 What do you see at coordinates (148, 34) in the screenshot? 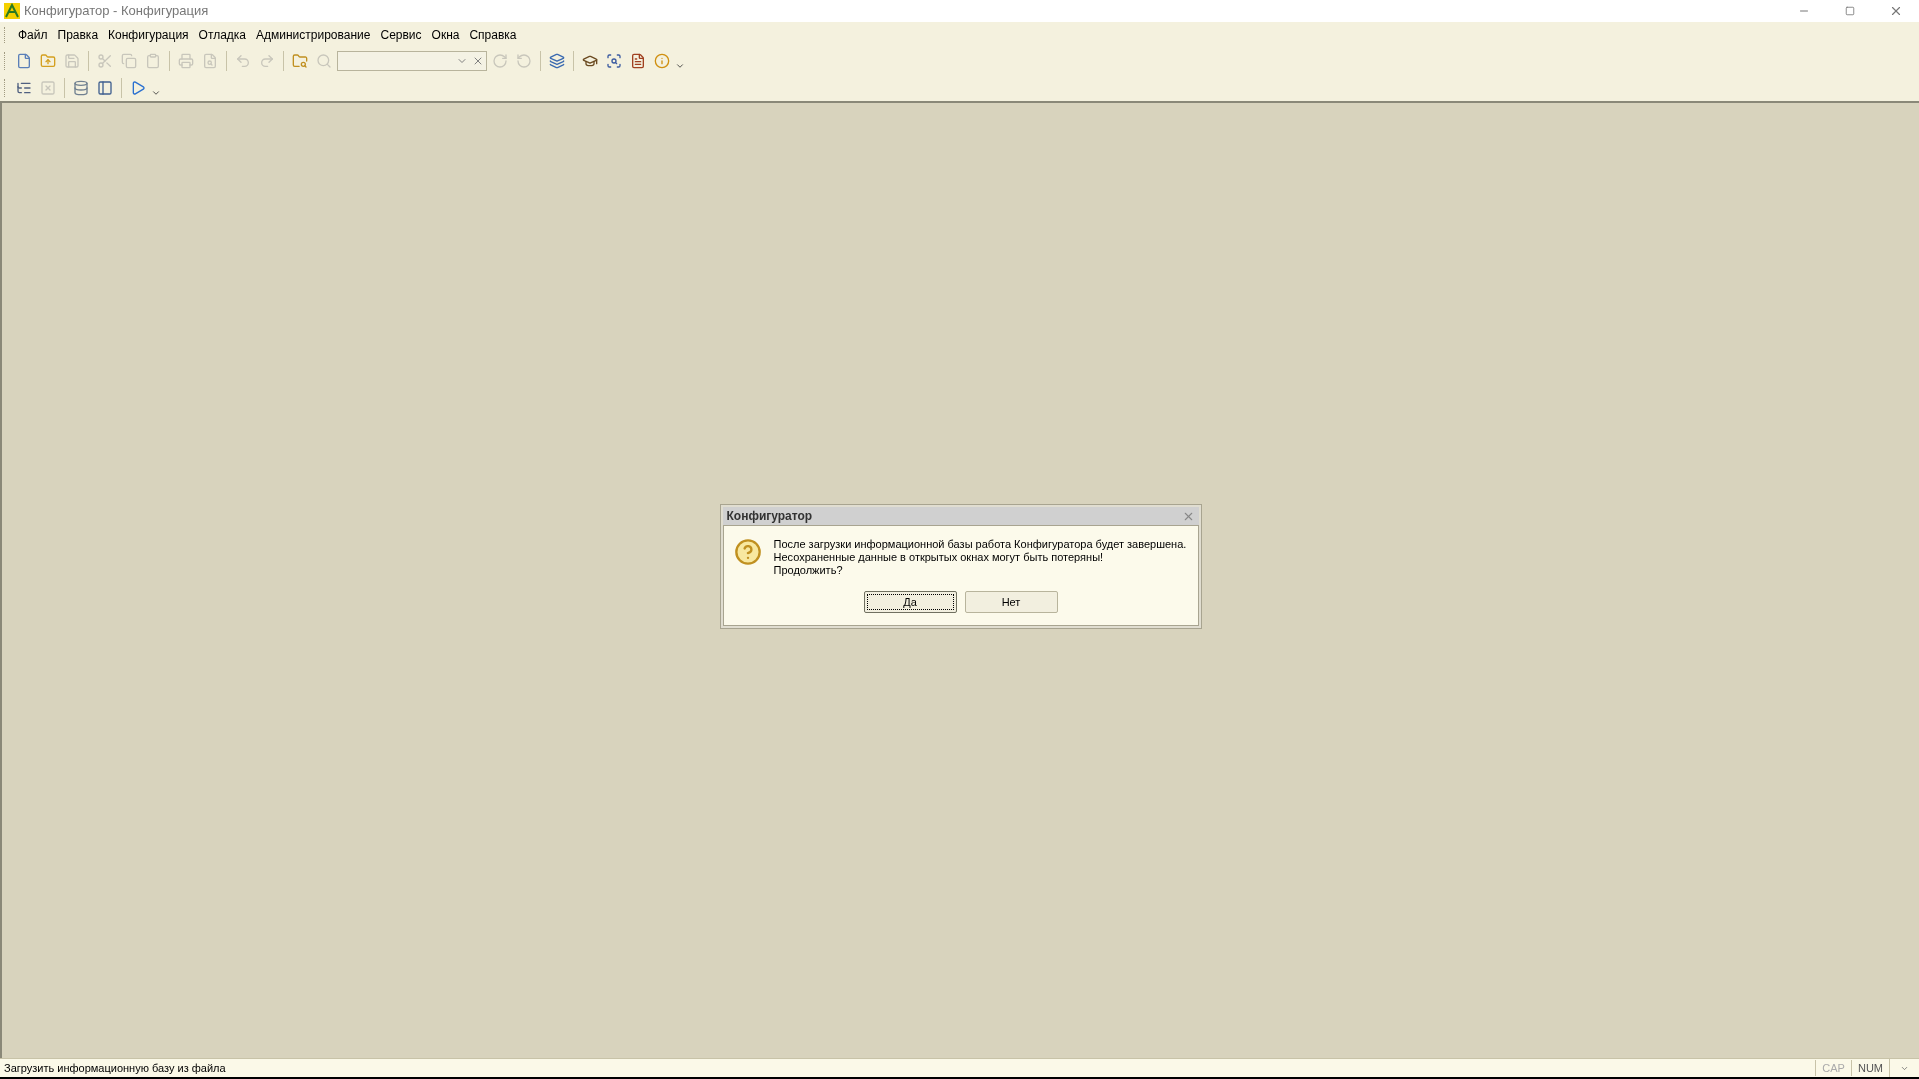
I see `menu-item: Конфигурация` at bounding box center [148, 34].